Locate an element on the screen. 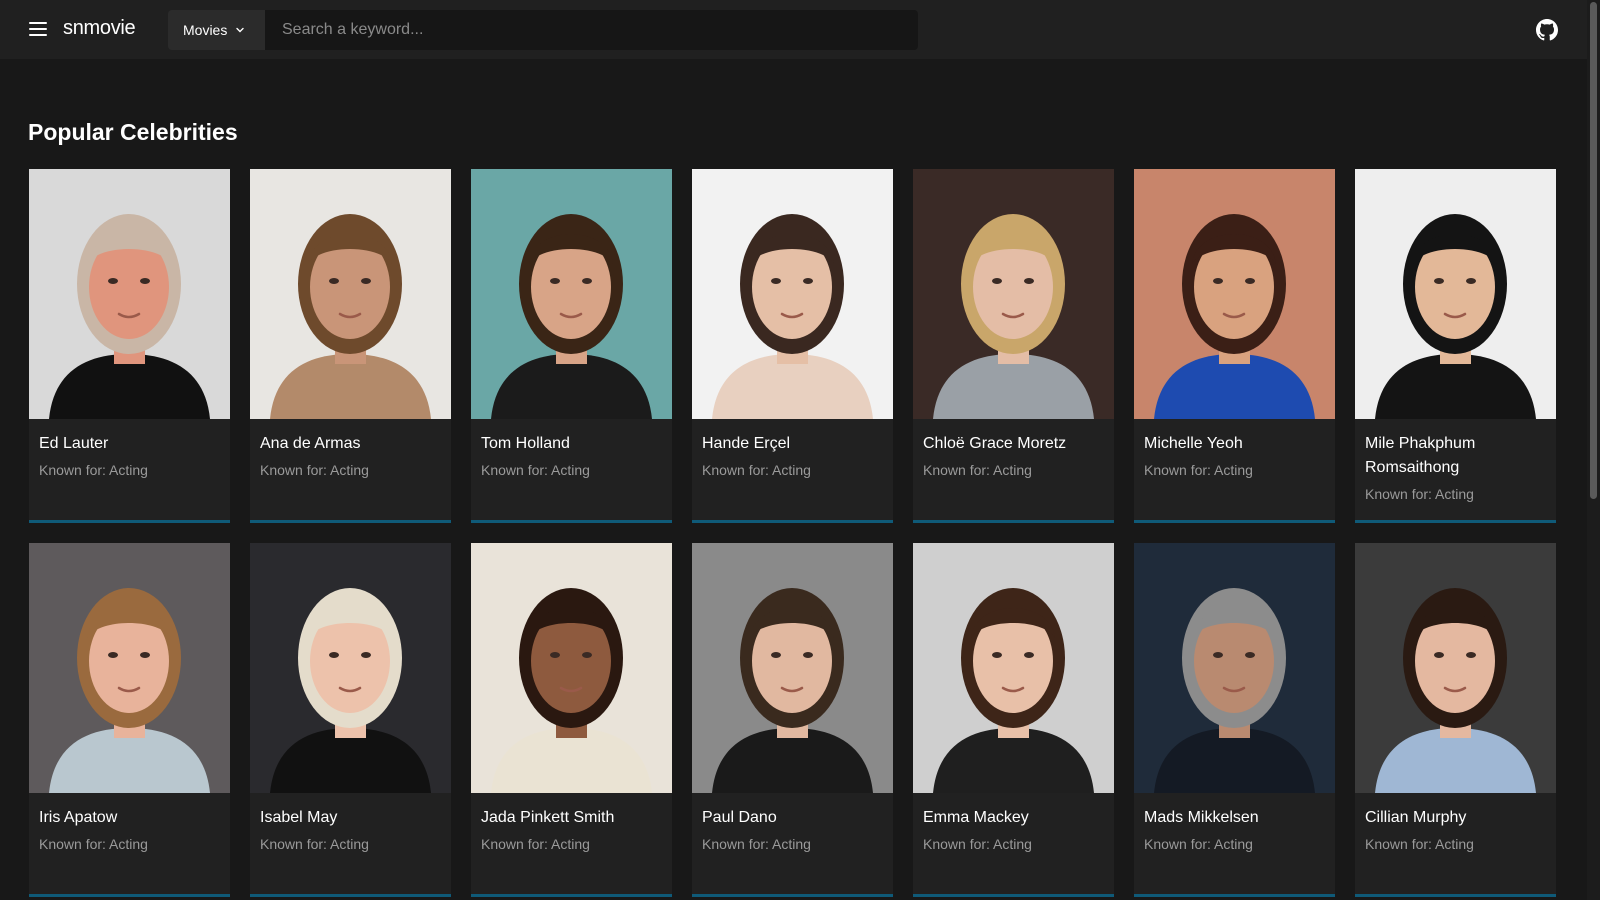 The width and height of the screenshot is (1600, 900). celebrity-card: Emma Mackey Known for: Acting is located at coordinates (1013, 720).